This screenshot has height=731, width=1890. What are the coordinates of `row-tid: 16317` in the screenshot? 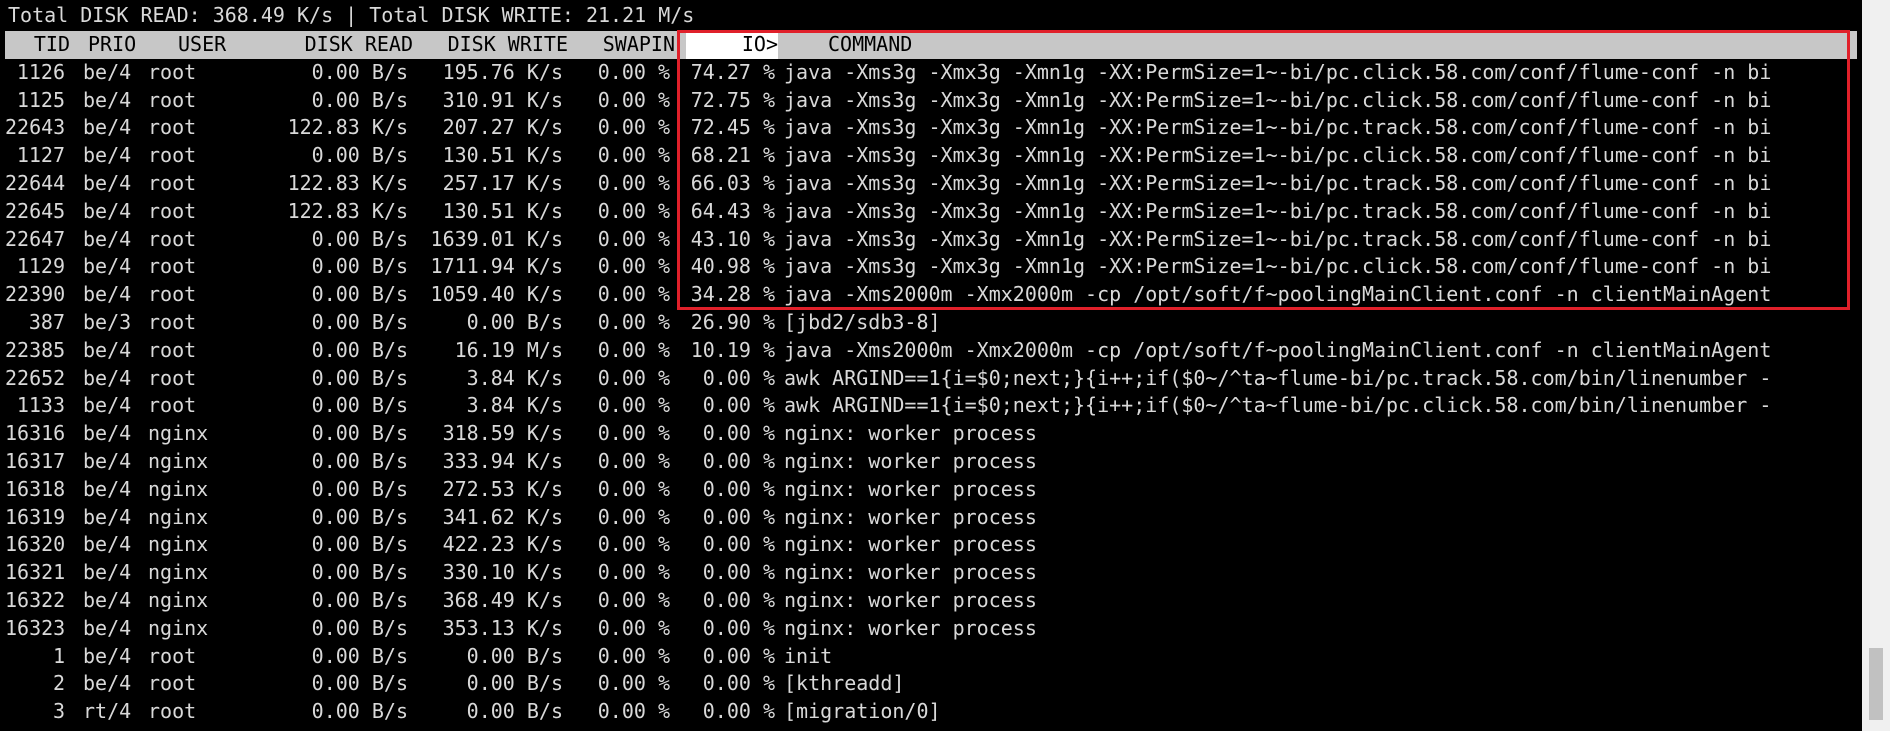 It's located at (35, 460).